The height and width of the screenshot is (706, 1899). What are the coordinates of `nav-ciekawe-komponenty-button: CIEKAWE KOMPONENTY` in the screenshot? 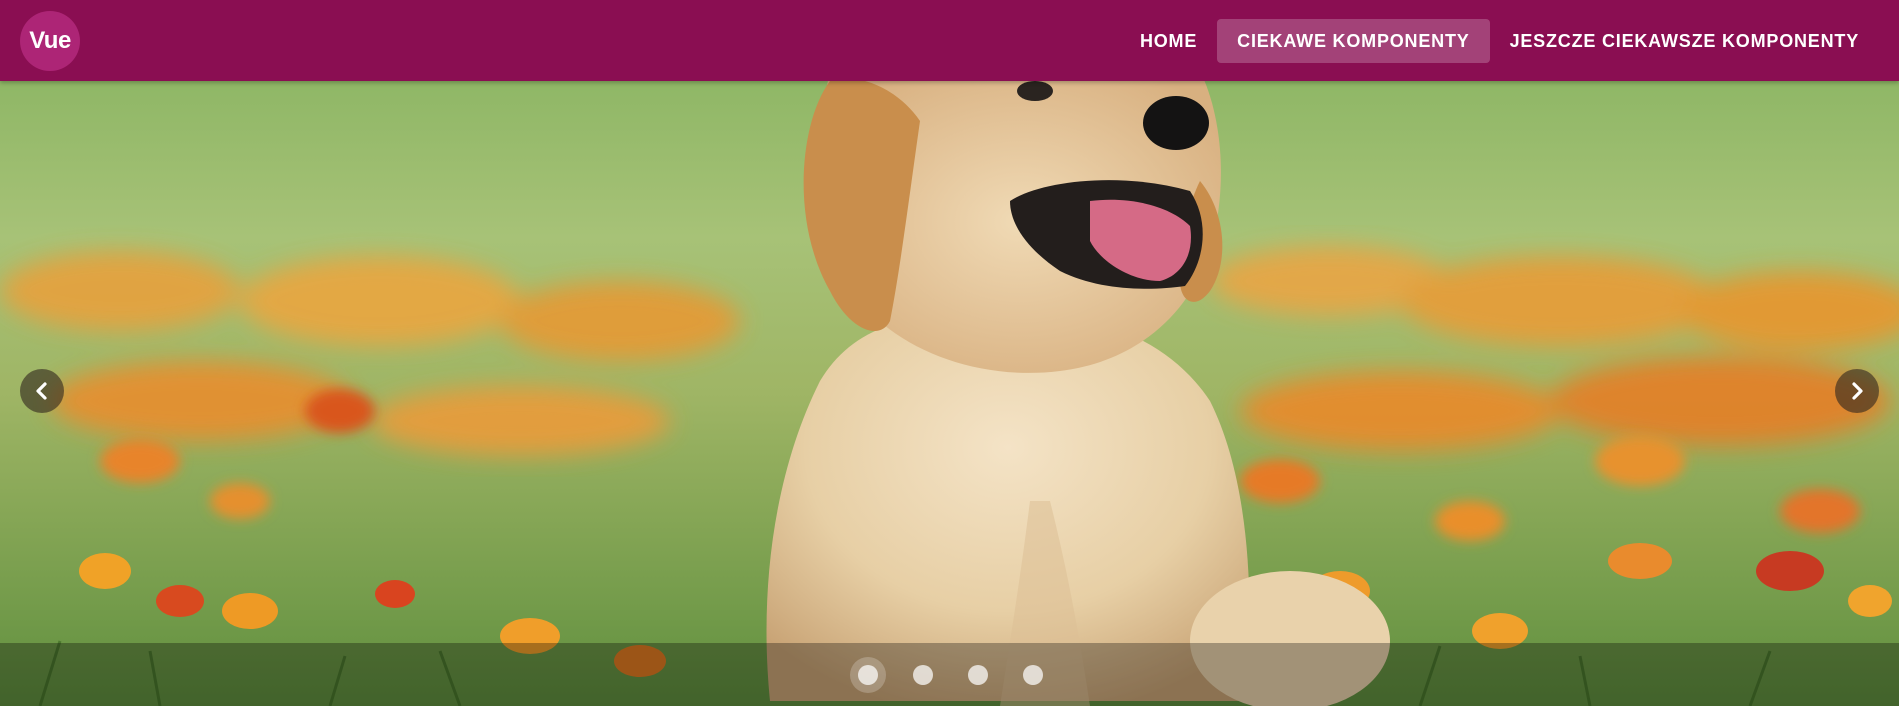 It's located at (1353, 41).